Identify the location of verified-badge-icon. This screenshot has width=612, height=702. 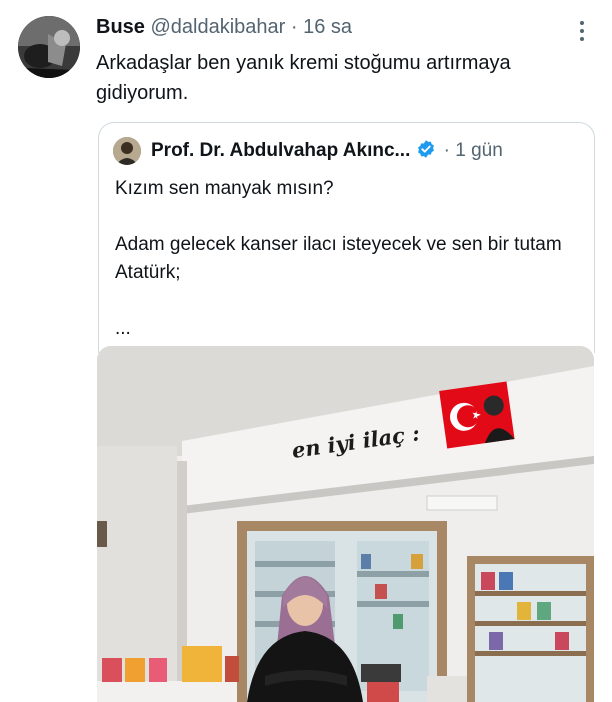
(426, 149).